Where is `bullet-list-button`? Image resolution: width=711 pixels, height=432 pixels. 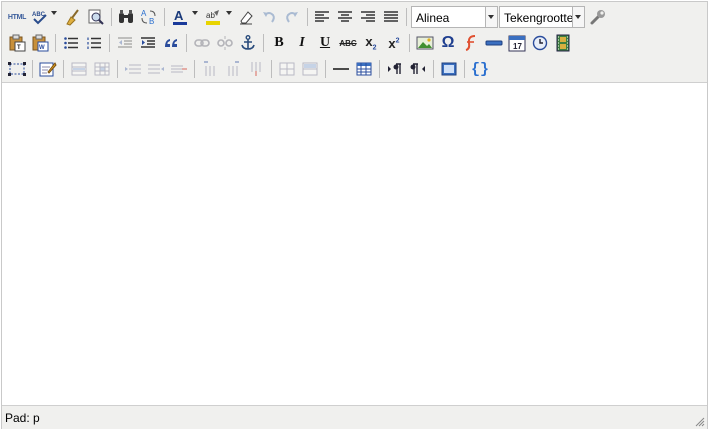 bullet-list-button is located at coordinates (71, 43).